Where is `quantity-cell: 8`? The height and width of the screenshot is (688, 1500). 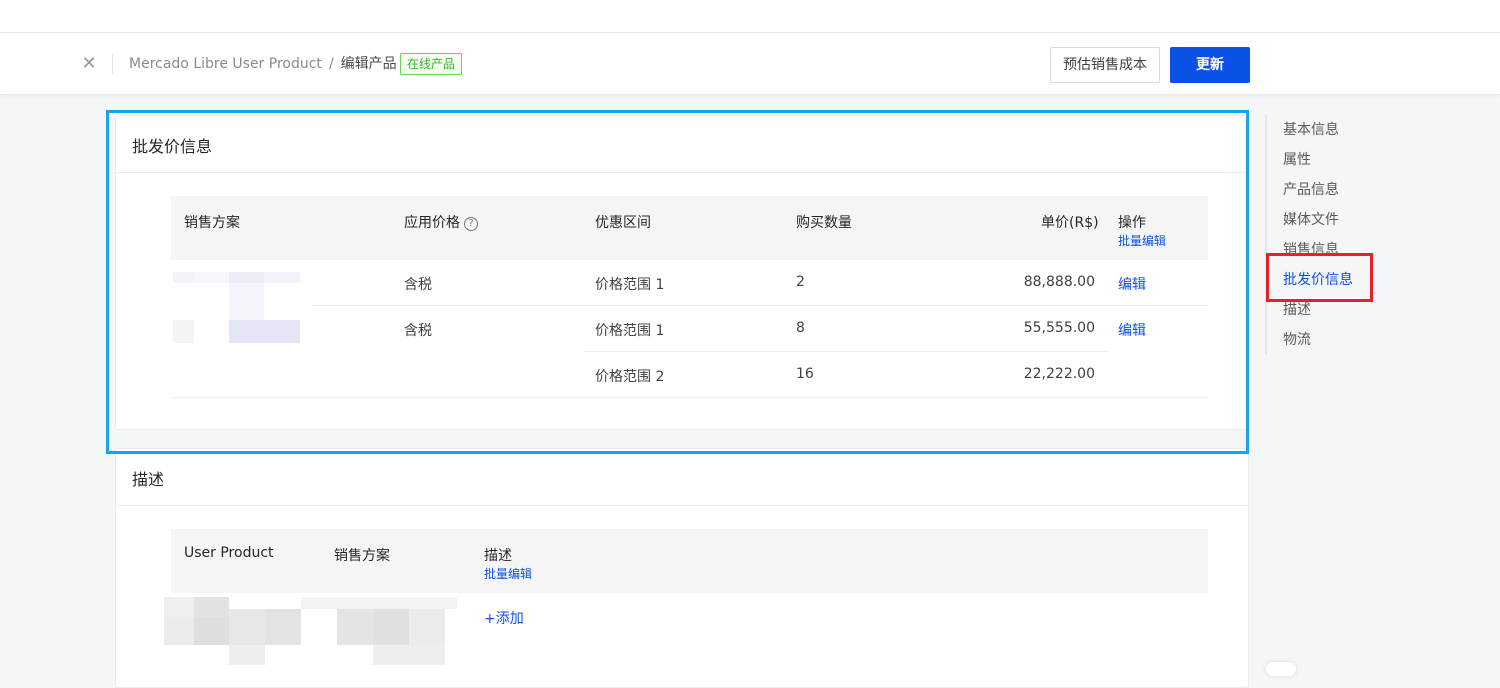 quantity-cell: 8 is located at coordinates (800, 328).